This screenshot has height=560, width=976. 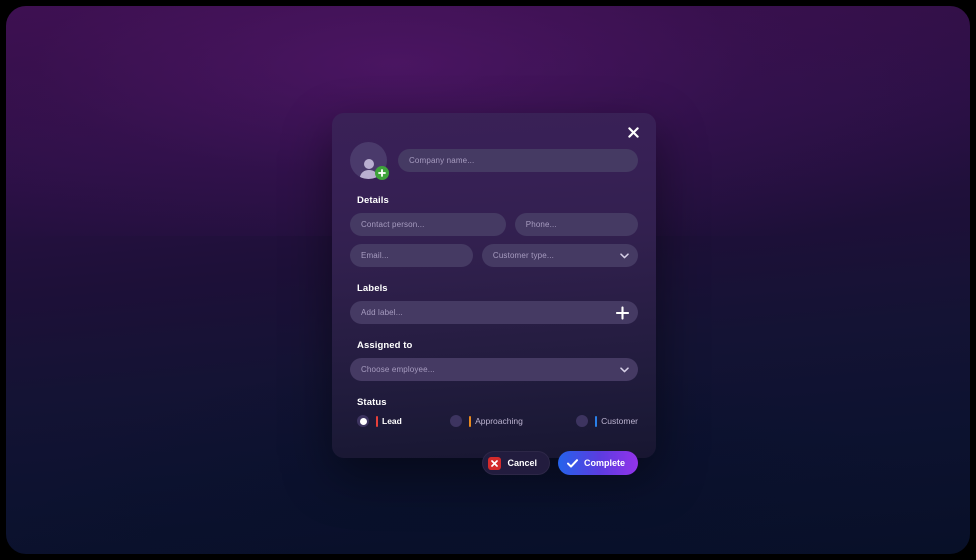 I want to click on labels-heading: Labels, so click(x=372, y=288).